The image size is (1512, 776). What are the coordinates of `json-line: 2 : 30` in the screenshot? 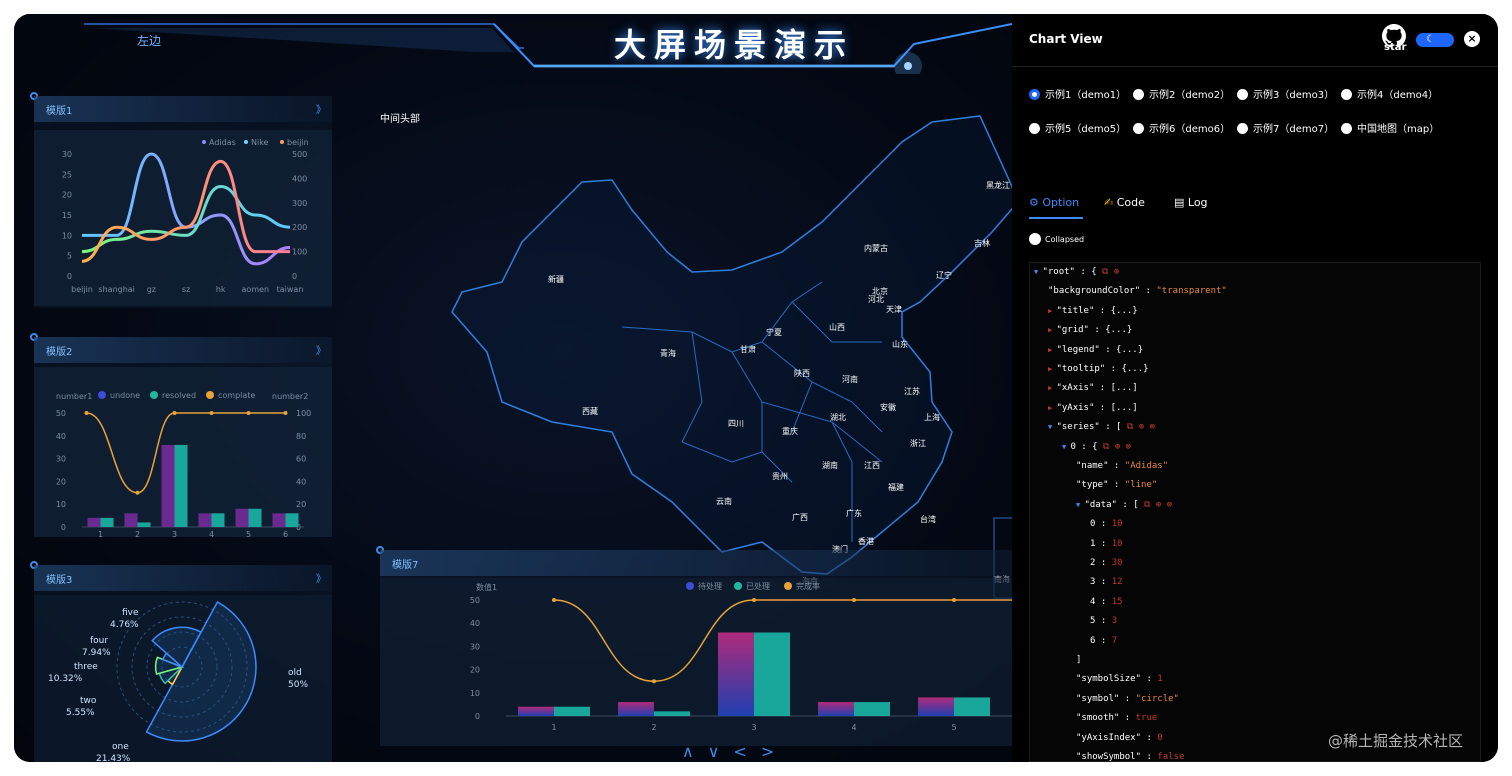 It's located at (1106, 563).